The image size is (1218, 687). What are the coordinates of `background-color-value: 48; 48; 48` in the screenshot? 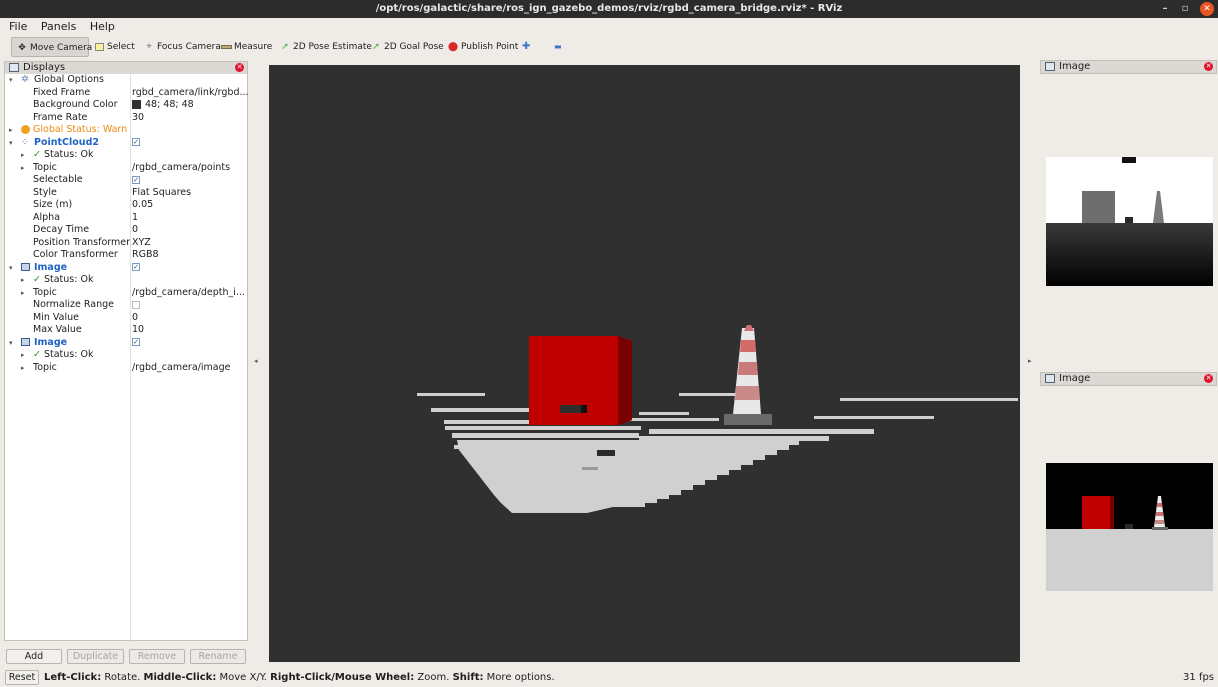 It's located at (163, 105).